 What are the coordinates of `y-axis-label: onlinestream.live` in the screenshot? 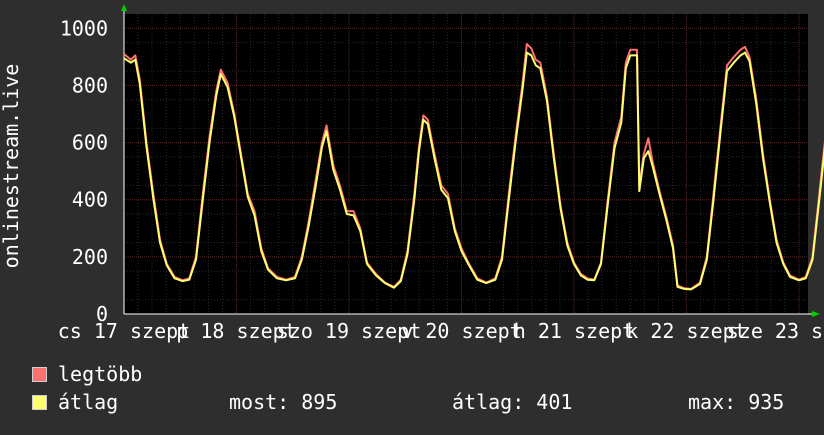 It's located at (11, 166).